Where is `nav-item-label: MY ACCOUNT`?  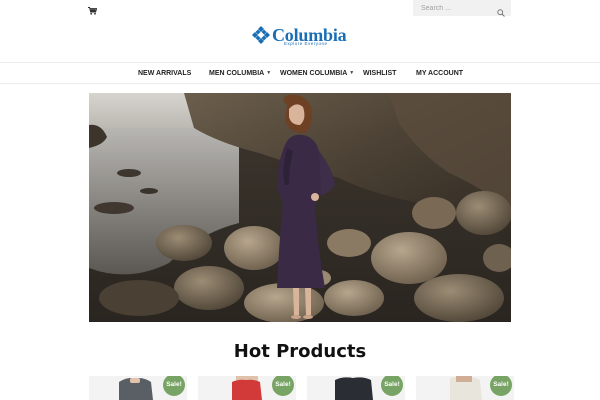
nav-item-label: MY ACCOUNT is located at coordinates (440, 73).